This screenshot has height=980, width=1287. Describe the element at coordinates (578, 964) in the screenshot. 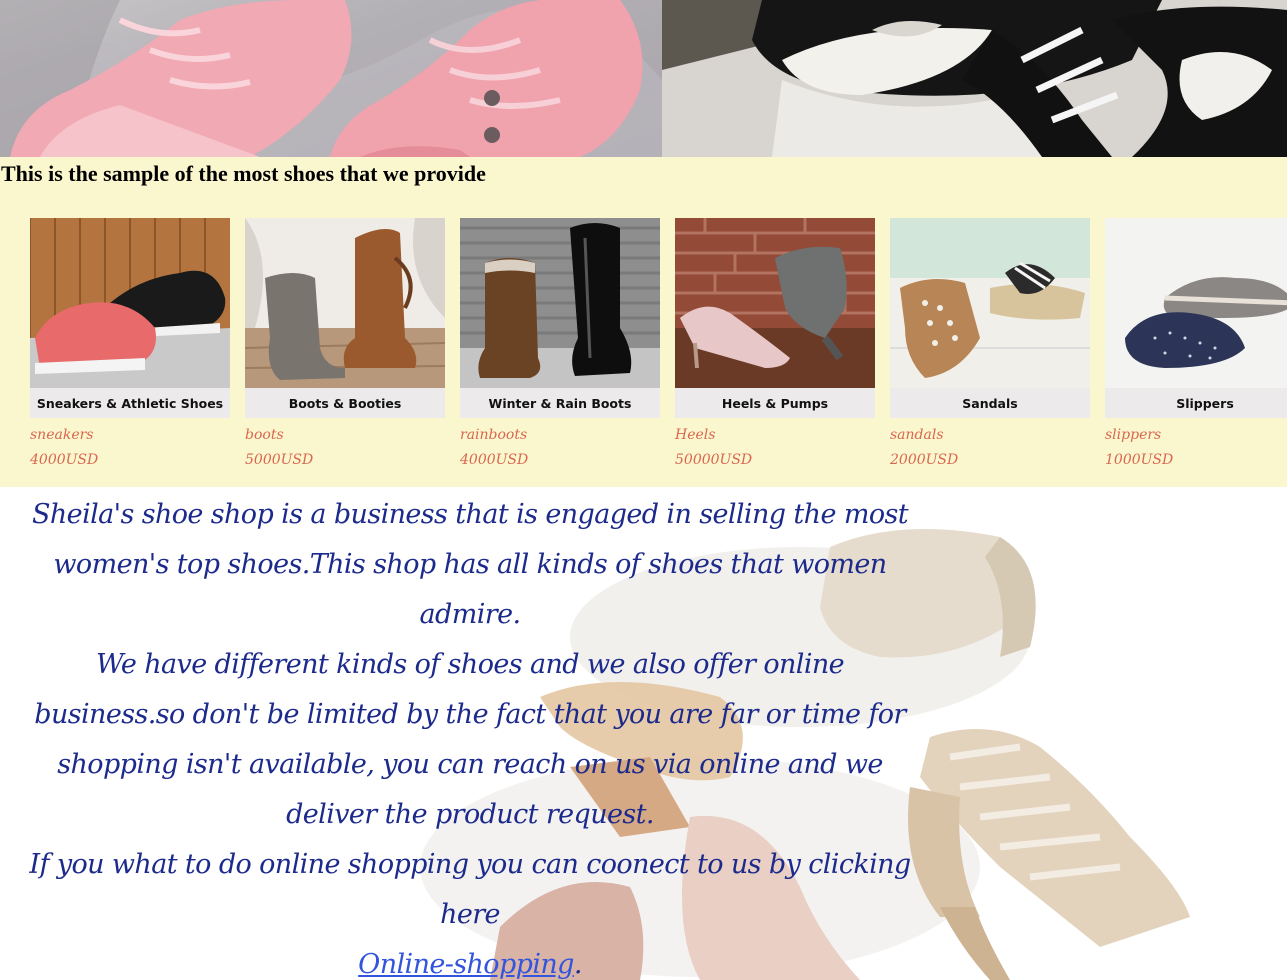

I see `link-suffix: .` at that location.